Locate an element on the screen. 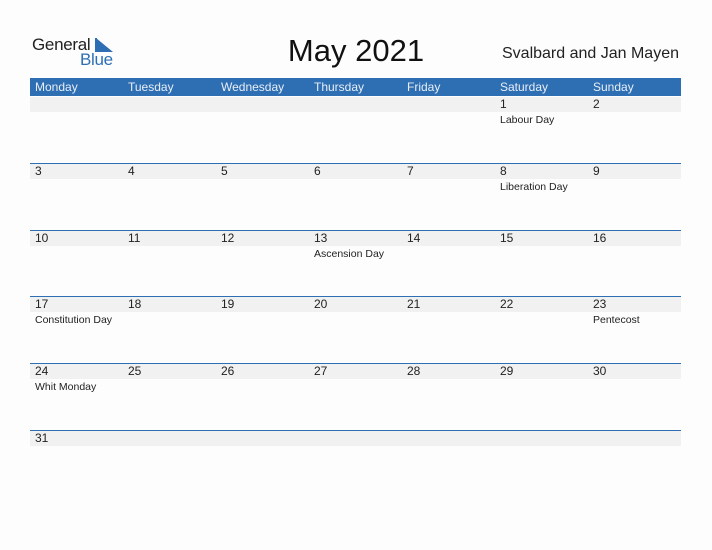  day-cell: 26 is located at coordinates (262, 394).